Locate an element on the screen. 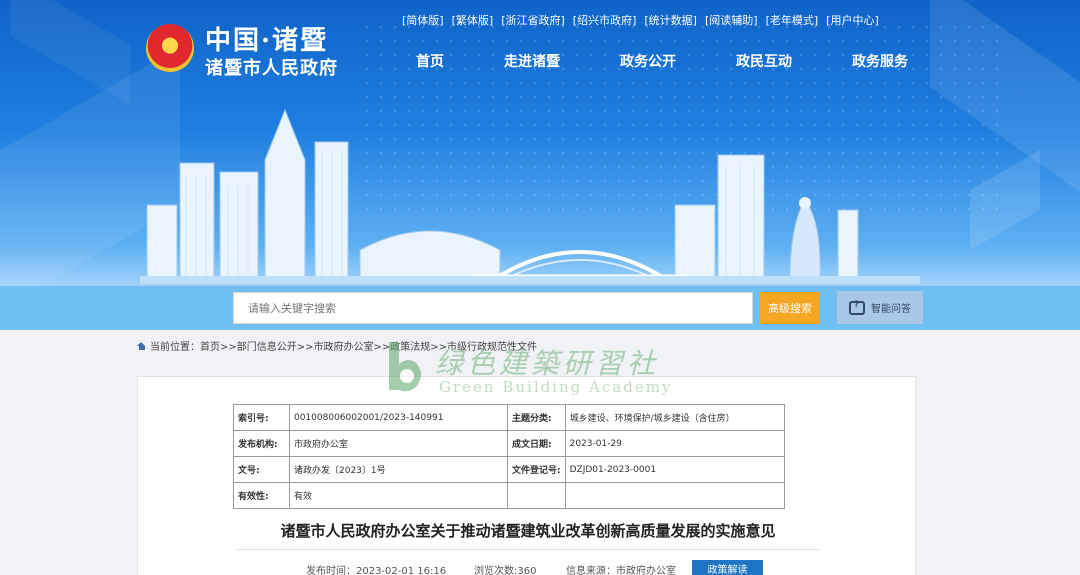 The width and height of the screenshot is (1080, 575). link-elder-mode: [老年模式] is located at coordinates (792, 20).